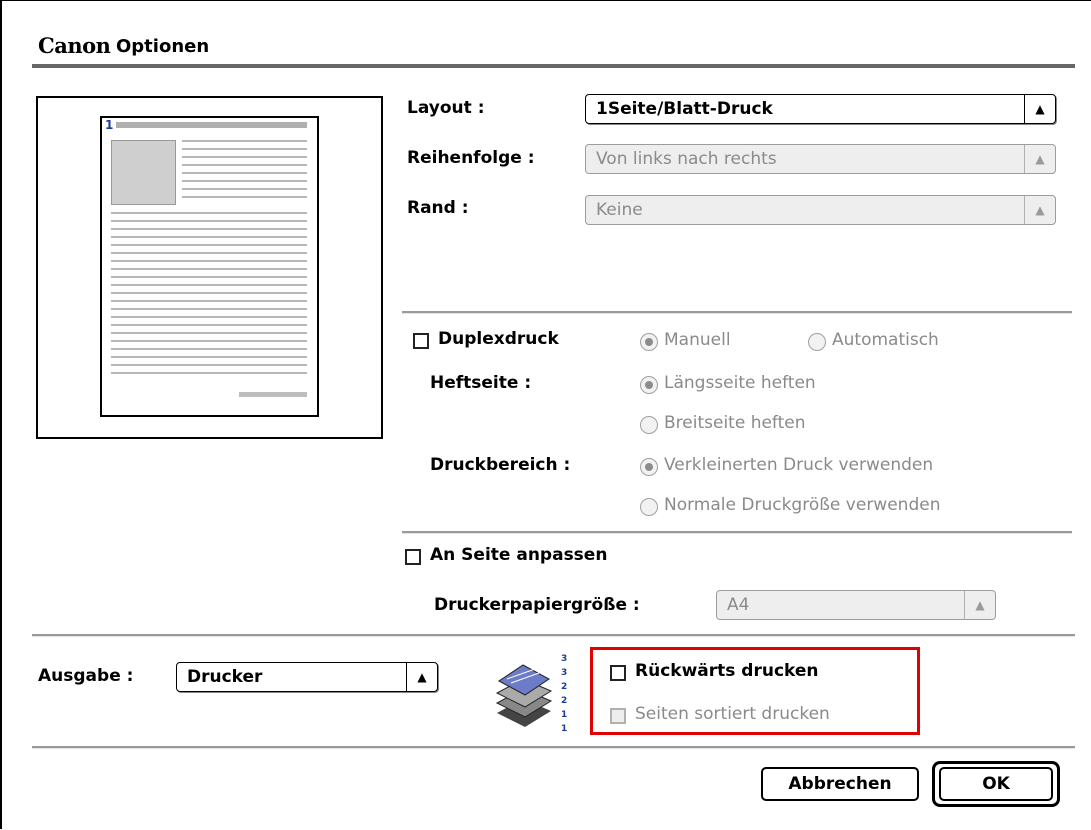 The height and width of the screenshot is (830, 1091). Describe the element at coordinates (143, 172) in the screenshot. I see `preview-thumbnail` at that location.